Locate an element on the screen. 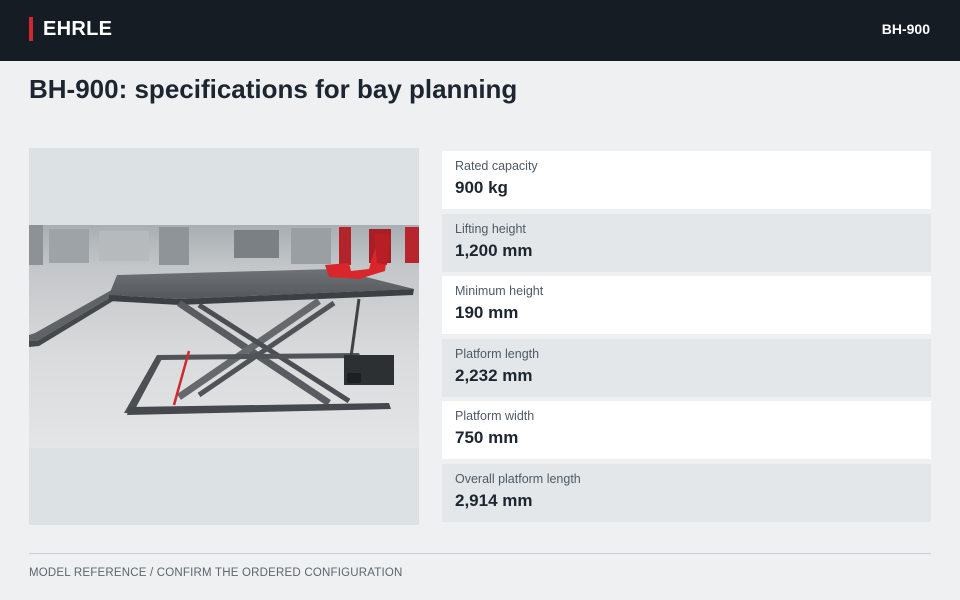 This screenshot has height=600, width=960. footer-divider is located at coordinates (480, 553).